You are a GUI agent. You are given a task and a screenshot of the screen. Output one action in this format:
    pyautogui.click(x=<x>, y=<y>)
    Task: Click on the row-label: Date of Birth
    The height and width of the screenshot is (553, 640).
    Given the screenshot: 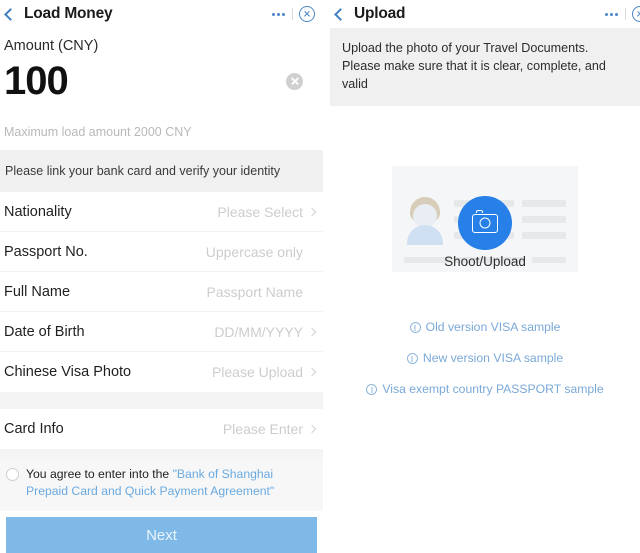 What is the action you would take?
    pyautogui.click(x=44, y=331)
    